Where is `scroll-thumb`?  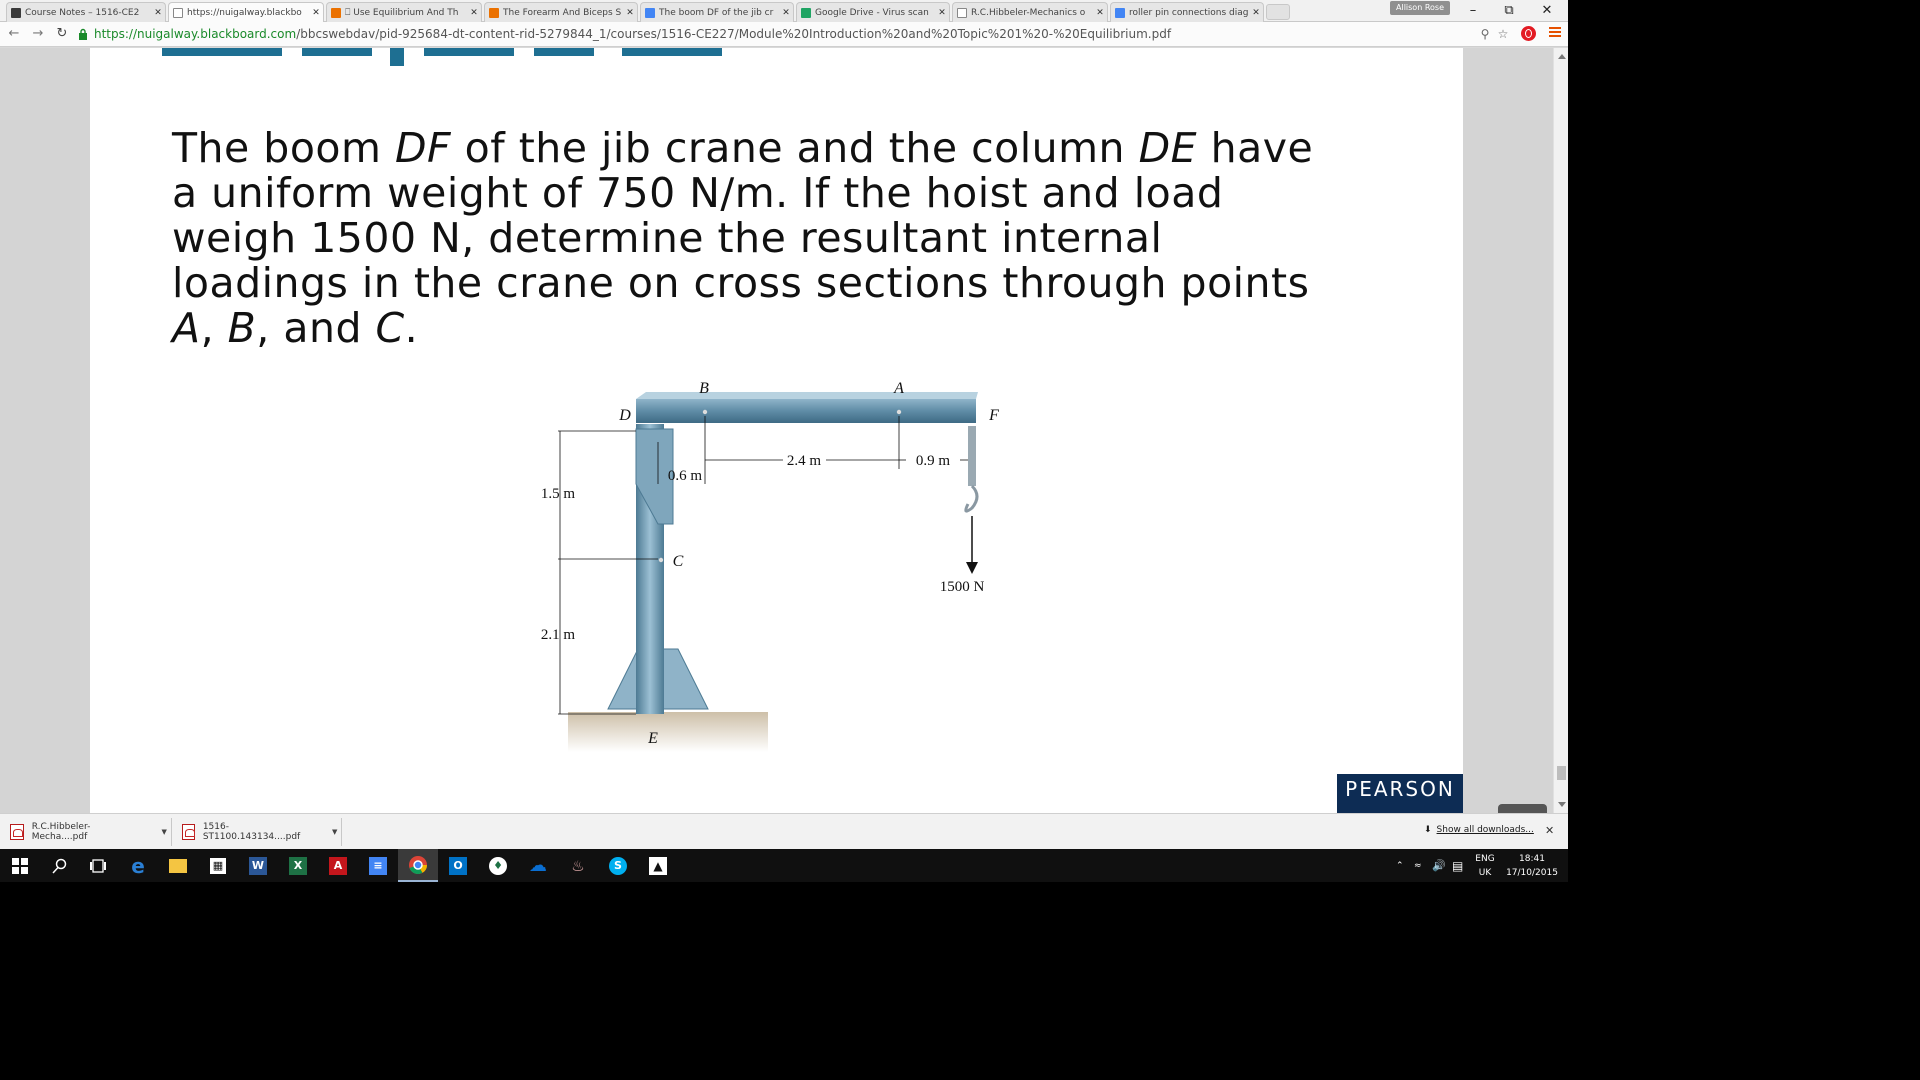 scroll-thumb is located at coordinates (1561, 773).